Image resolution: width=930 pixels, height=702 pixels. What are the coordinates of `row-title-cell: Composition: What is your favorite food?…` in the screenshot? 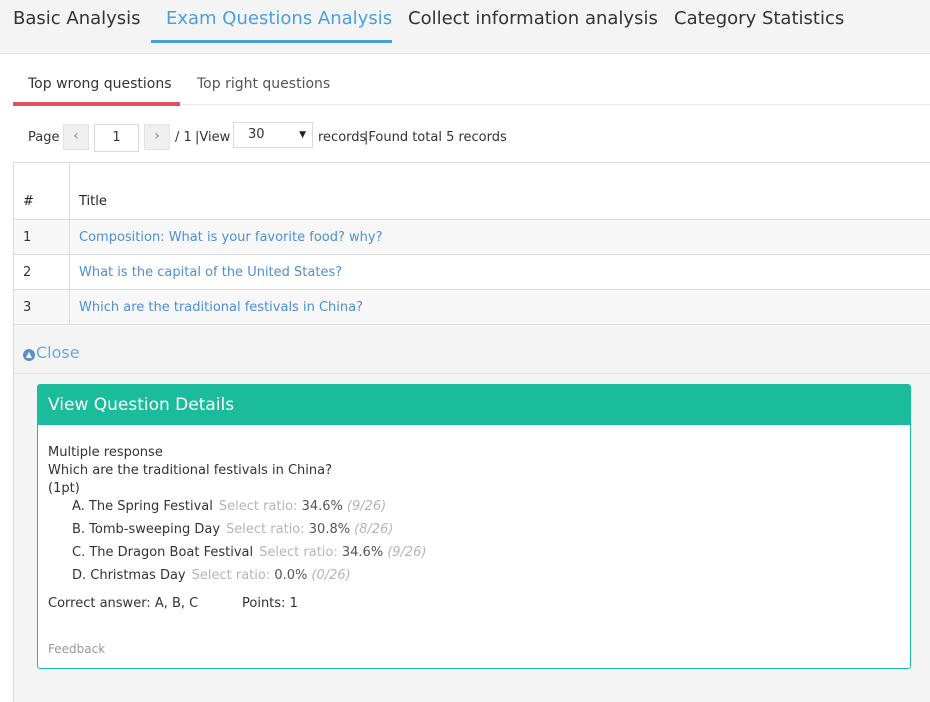 It's located at (500, 237).